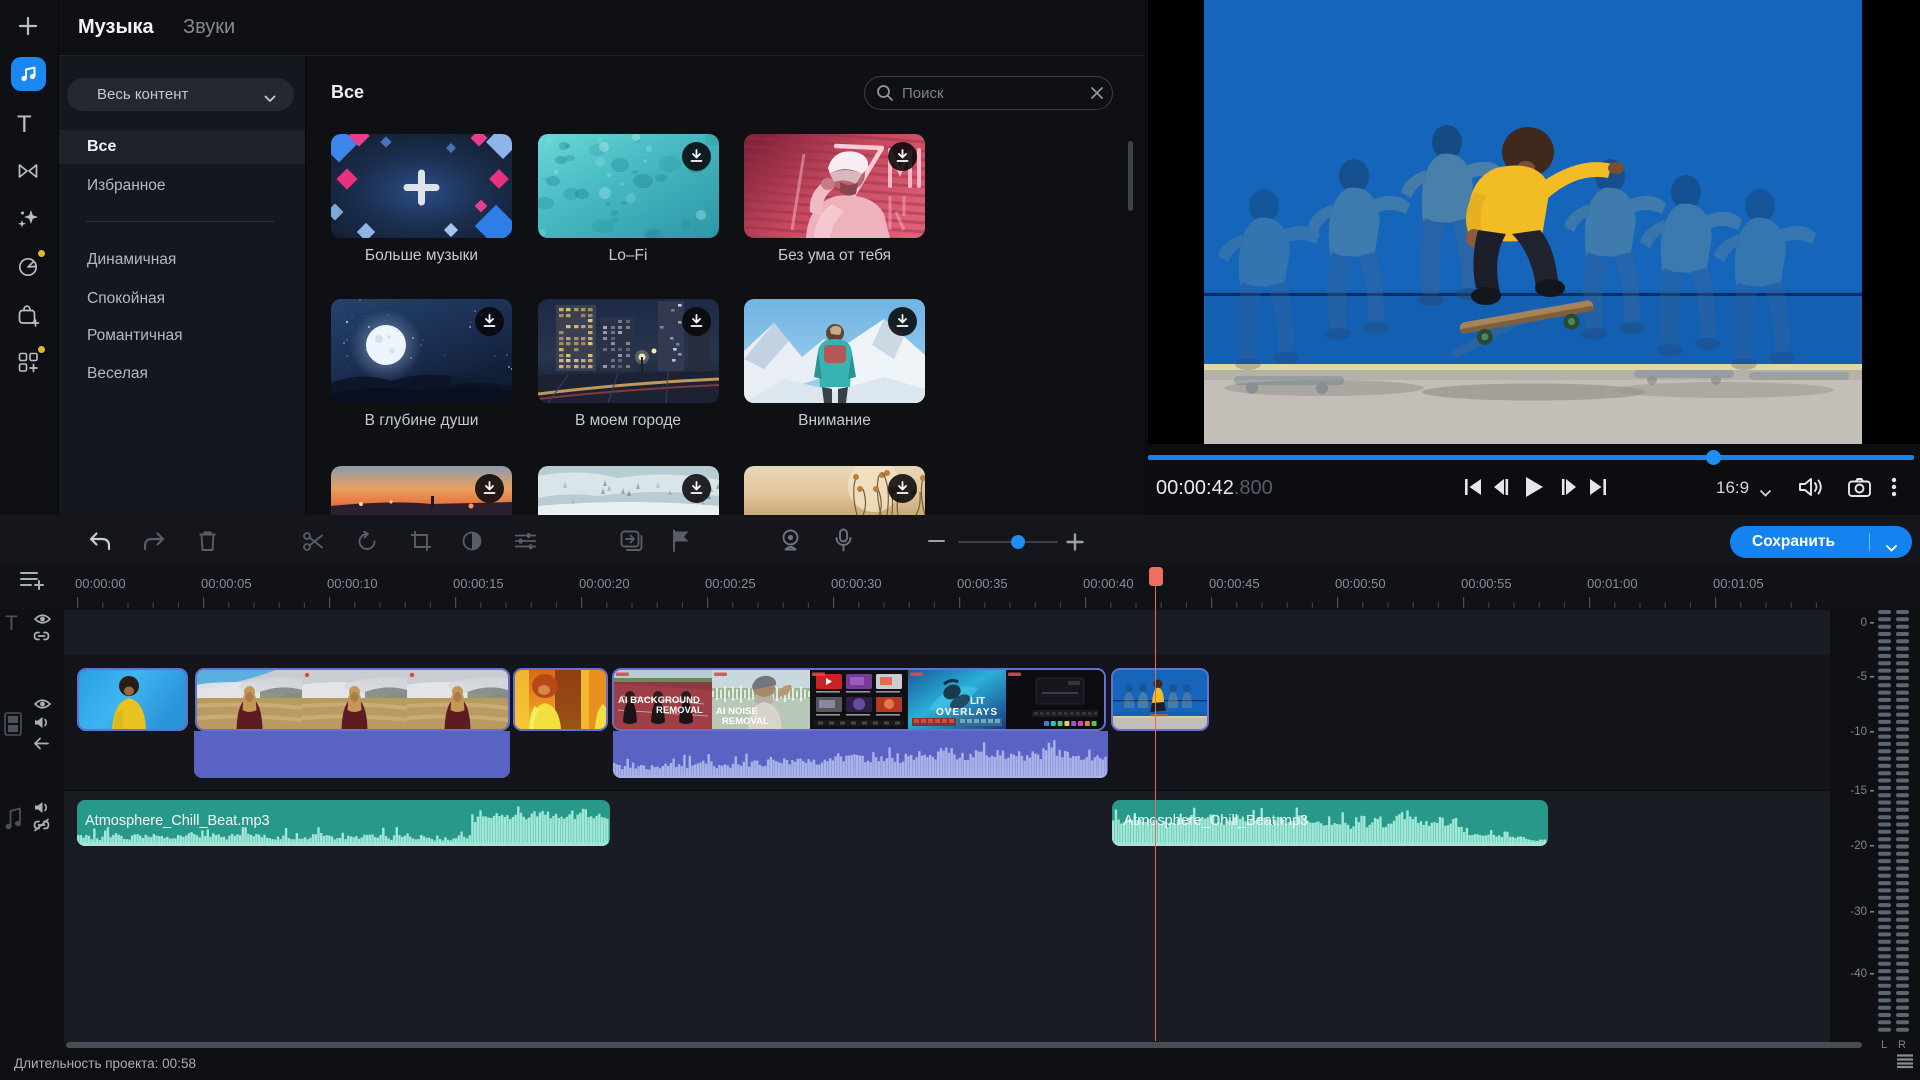 The image size is (1920, 1080). What do you see at coordinates (478, 583) in the screenshot?
I see `svg-text: 00:00:15` at bounding box center [478, 583].